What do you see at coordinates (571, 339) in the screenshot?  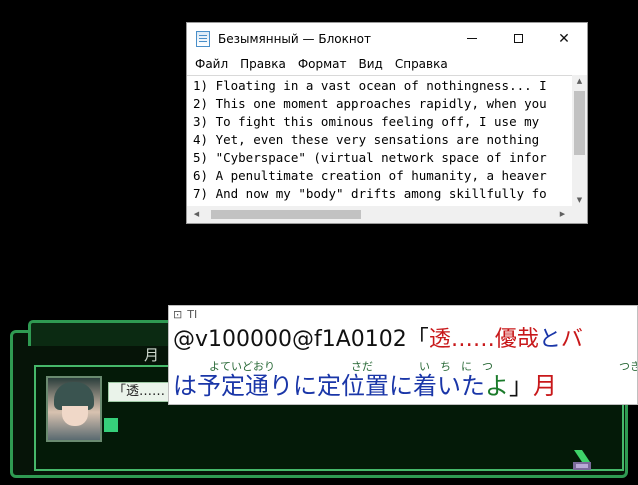 I see `line1-tail: バ` at bounding box center [571, 339].